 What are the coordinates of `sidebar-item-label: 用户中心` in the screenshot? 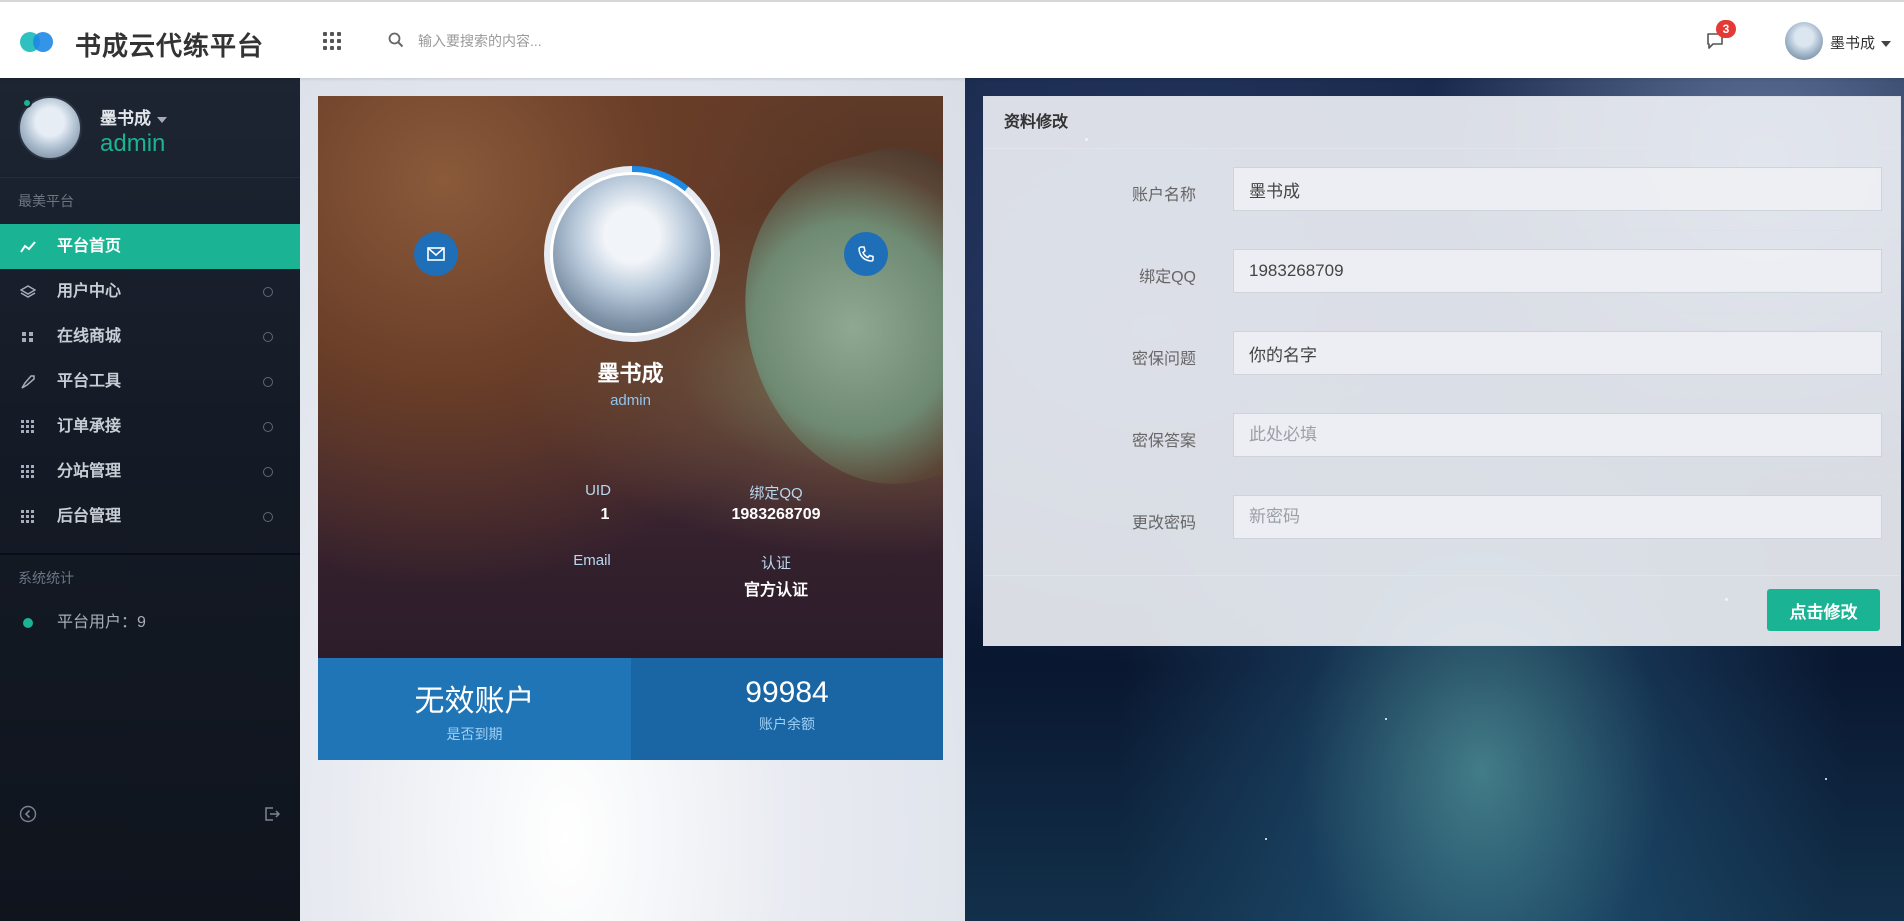 It's located at (89, 291).